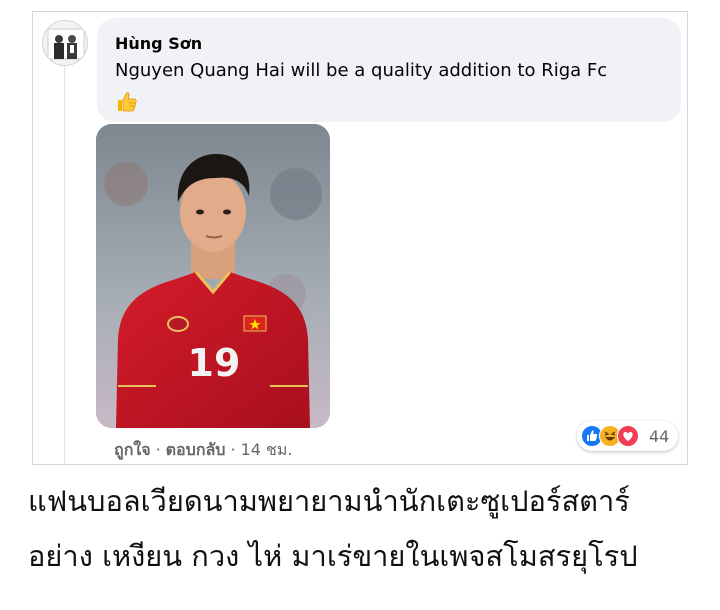  What do you see at coordinates (158, 43) in the screenshot?
I see `comment-author: Hùng Sơn` at bounding box center [158, 43].